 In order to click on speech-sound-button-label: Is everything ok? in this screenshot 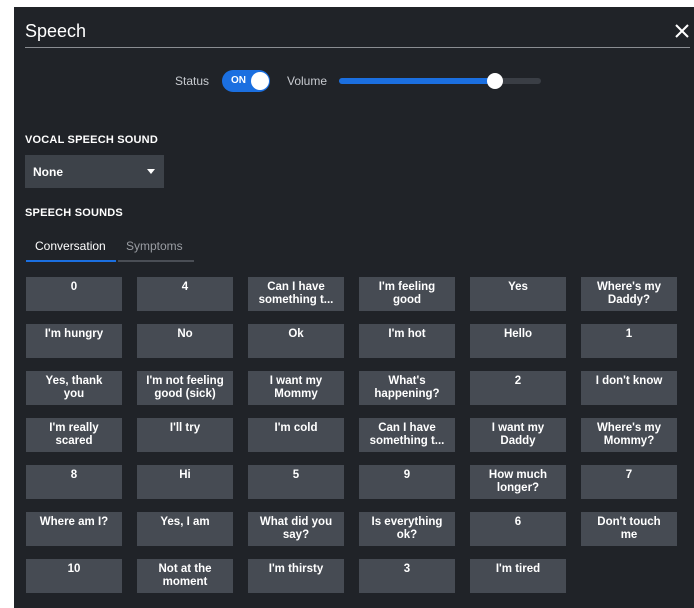, I will do `click(407, 528)`.